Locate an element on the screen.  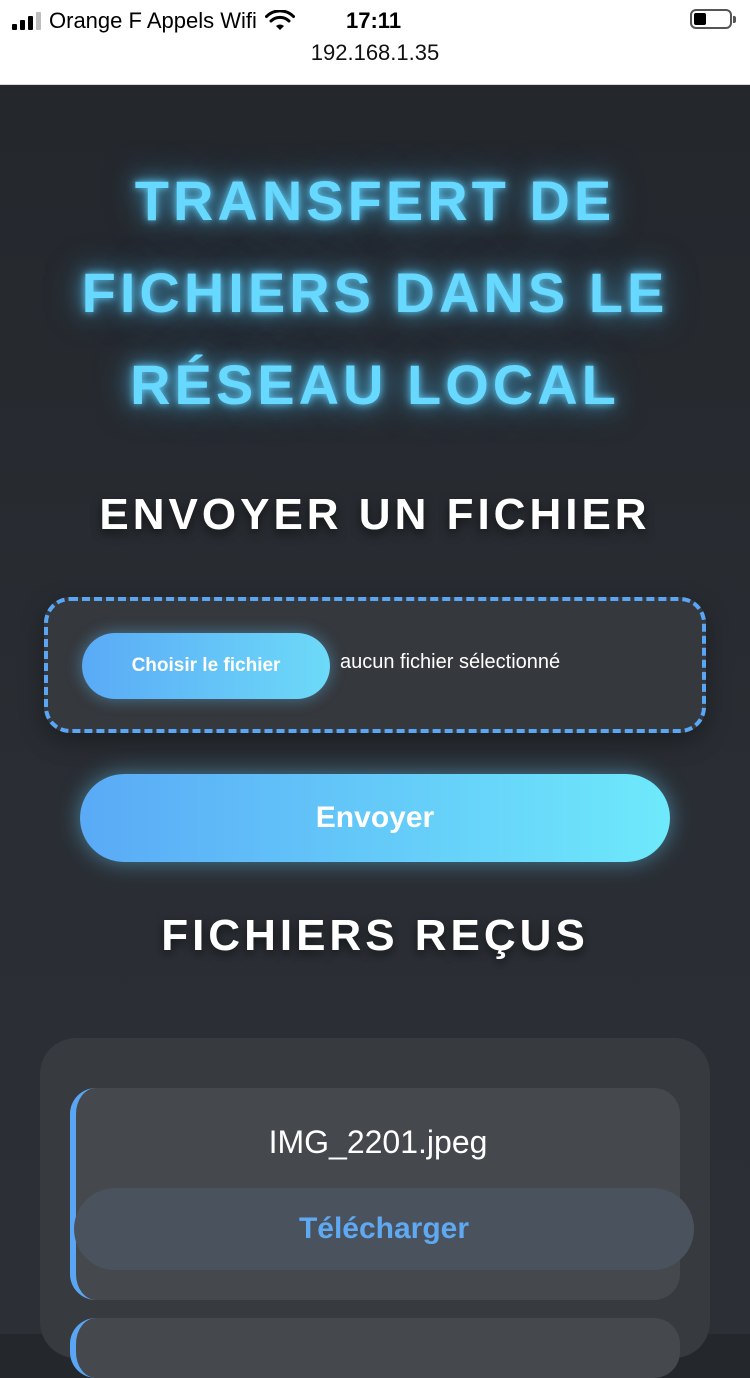
choose-file-button: Choisir le fichier is located at coordinates (206, 666).